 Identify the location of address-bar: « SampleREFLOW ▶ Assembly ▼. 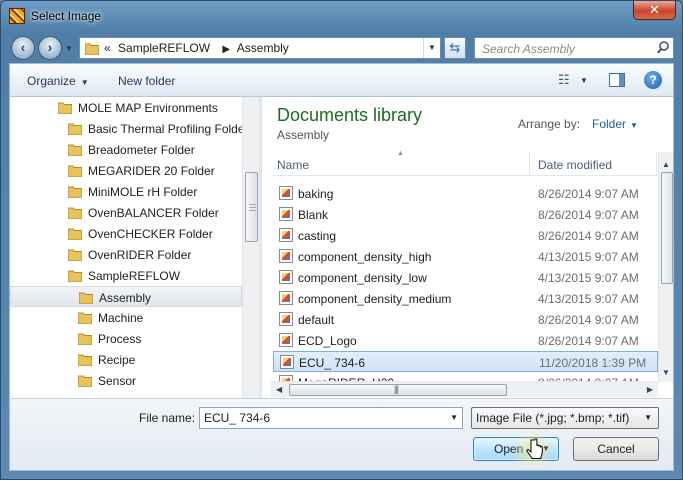
(260, 48).